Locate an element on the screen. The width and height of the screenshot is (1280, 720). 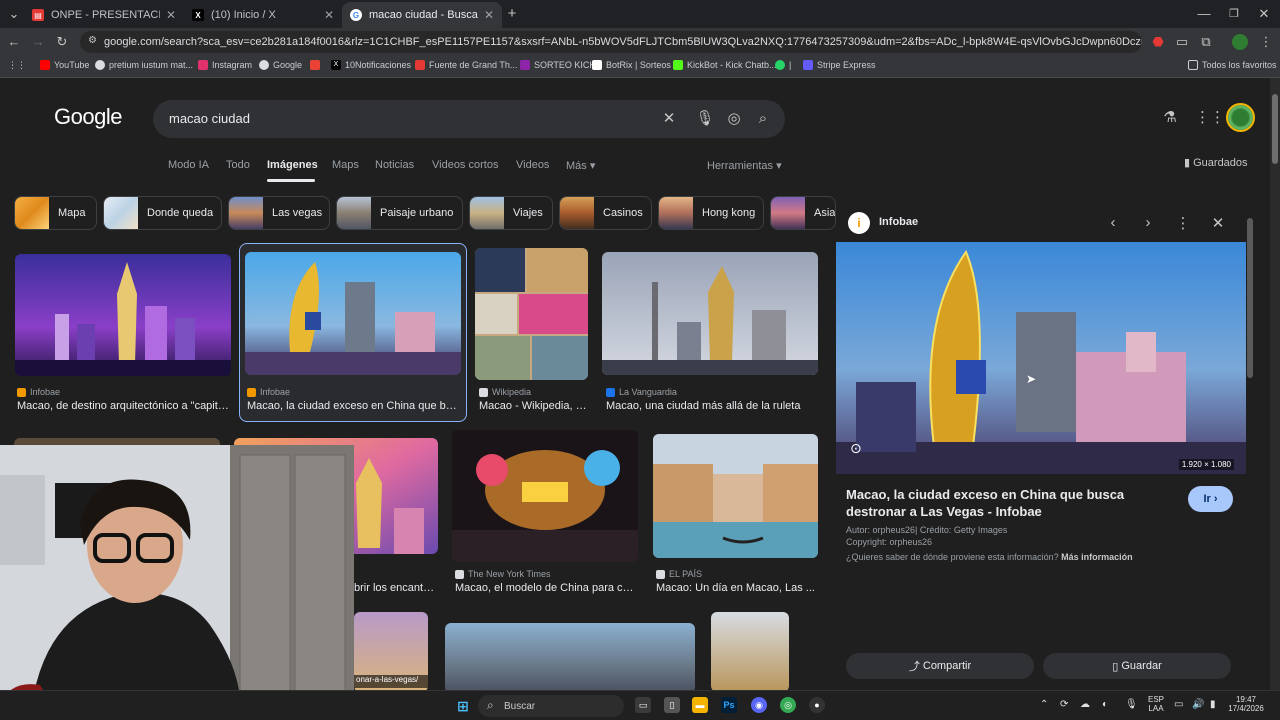
language-indicator: ESP LAA is located at coordinates (1156, 704).